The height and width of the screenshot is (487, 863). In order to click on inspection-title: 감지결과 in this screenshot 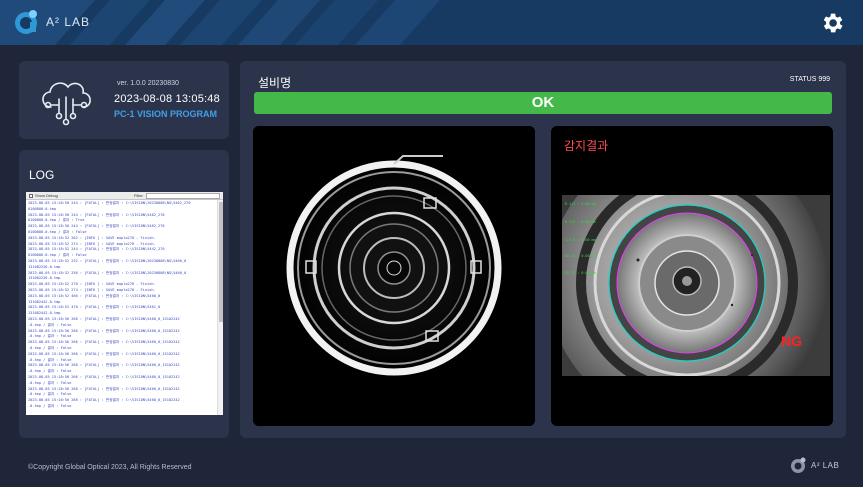, I will do `click(586, 146)`.